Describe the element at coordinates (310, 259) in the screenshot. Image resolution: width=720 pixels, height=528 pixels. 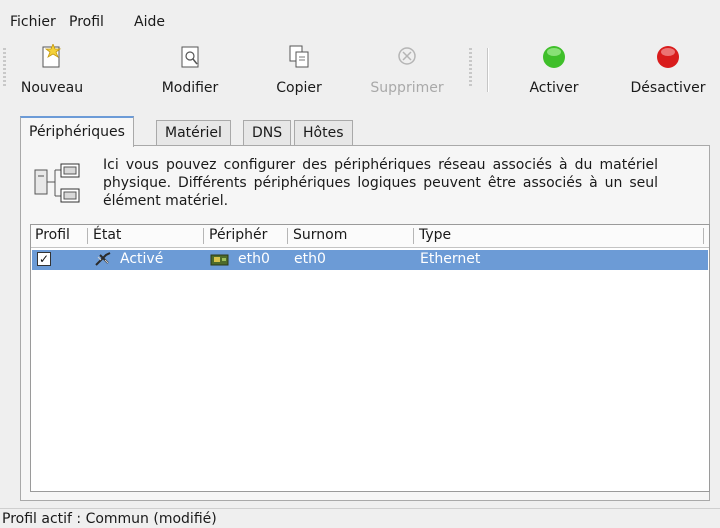
I see `surnom-cell: eth0` at that location.